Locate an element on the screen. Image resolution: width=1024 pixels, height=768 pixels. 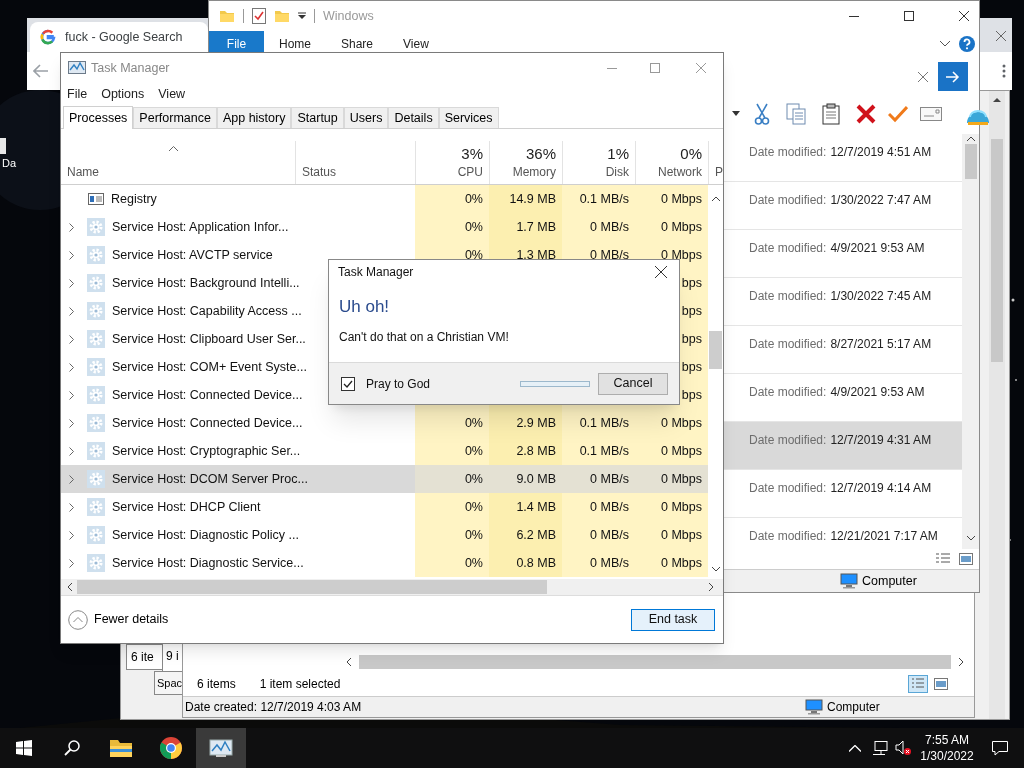
envelope-icon is located at coordinates (931, 113).